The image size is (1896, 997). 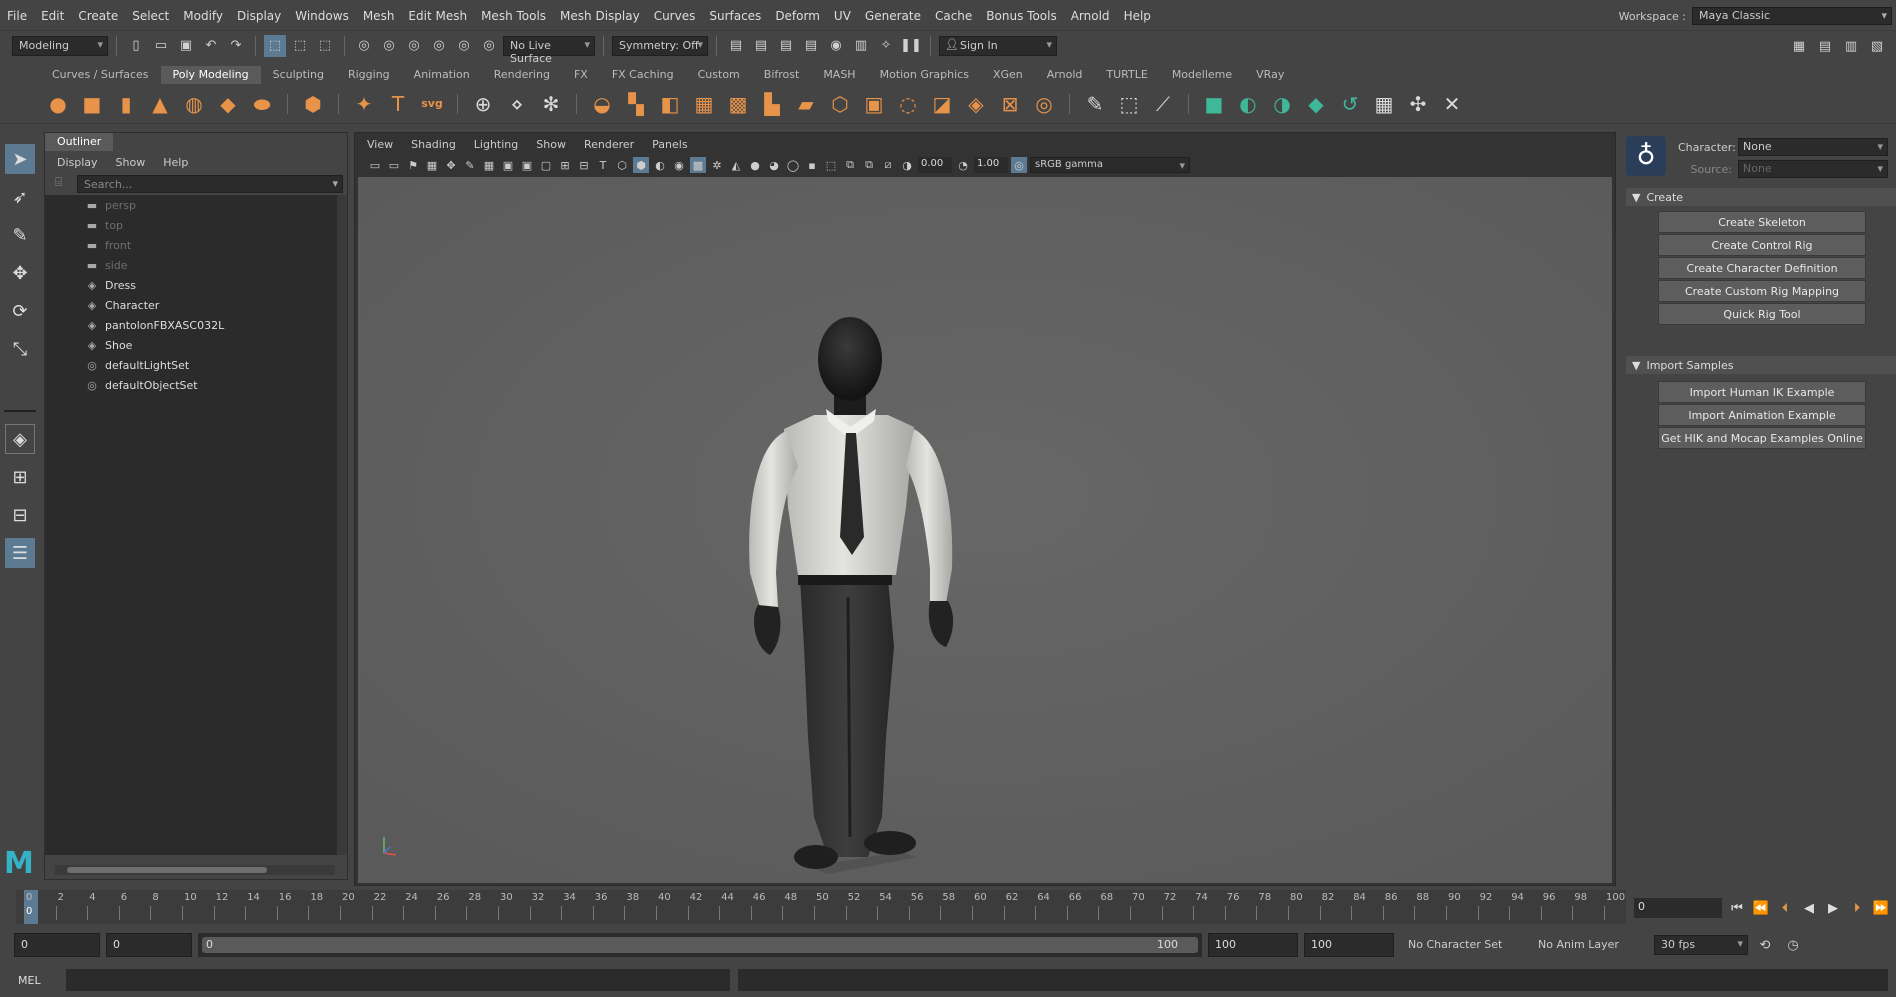 I want to click on poke-icon: ⊠, so click(x=1010, y=104).